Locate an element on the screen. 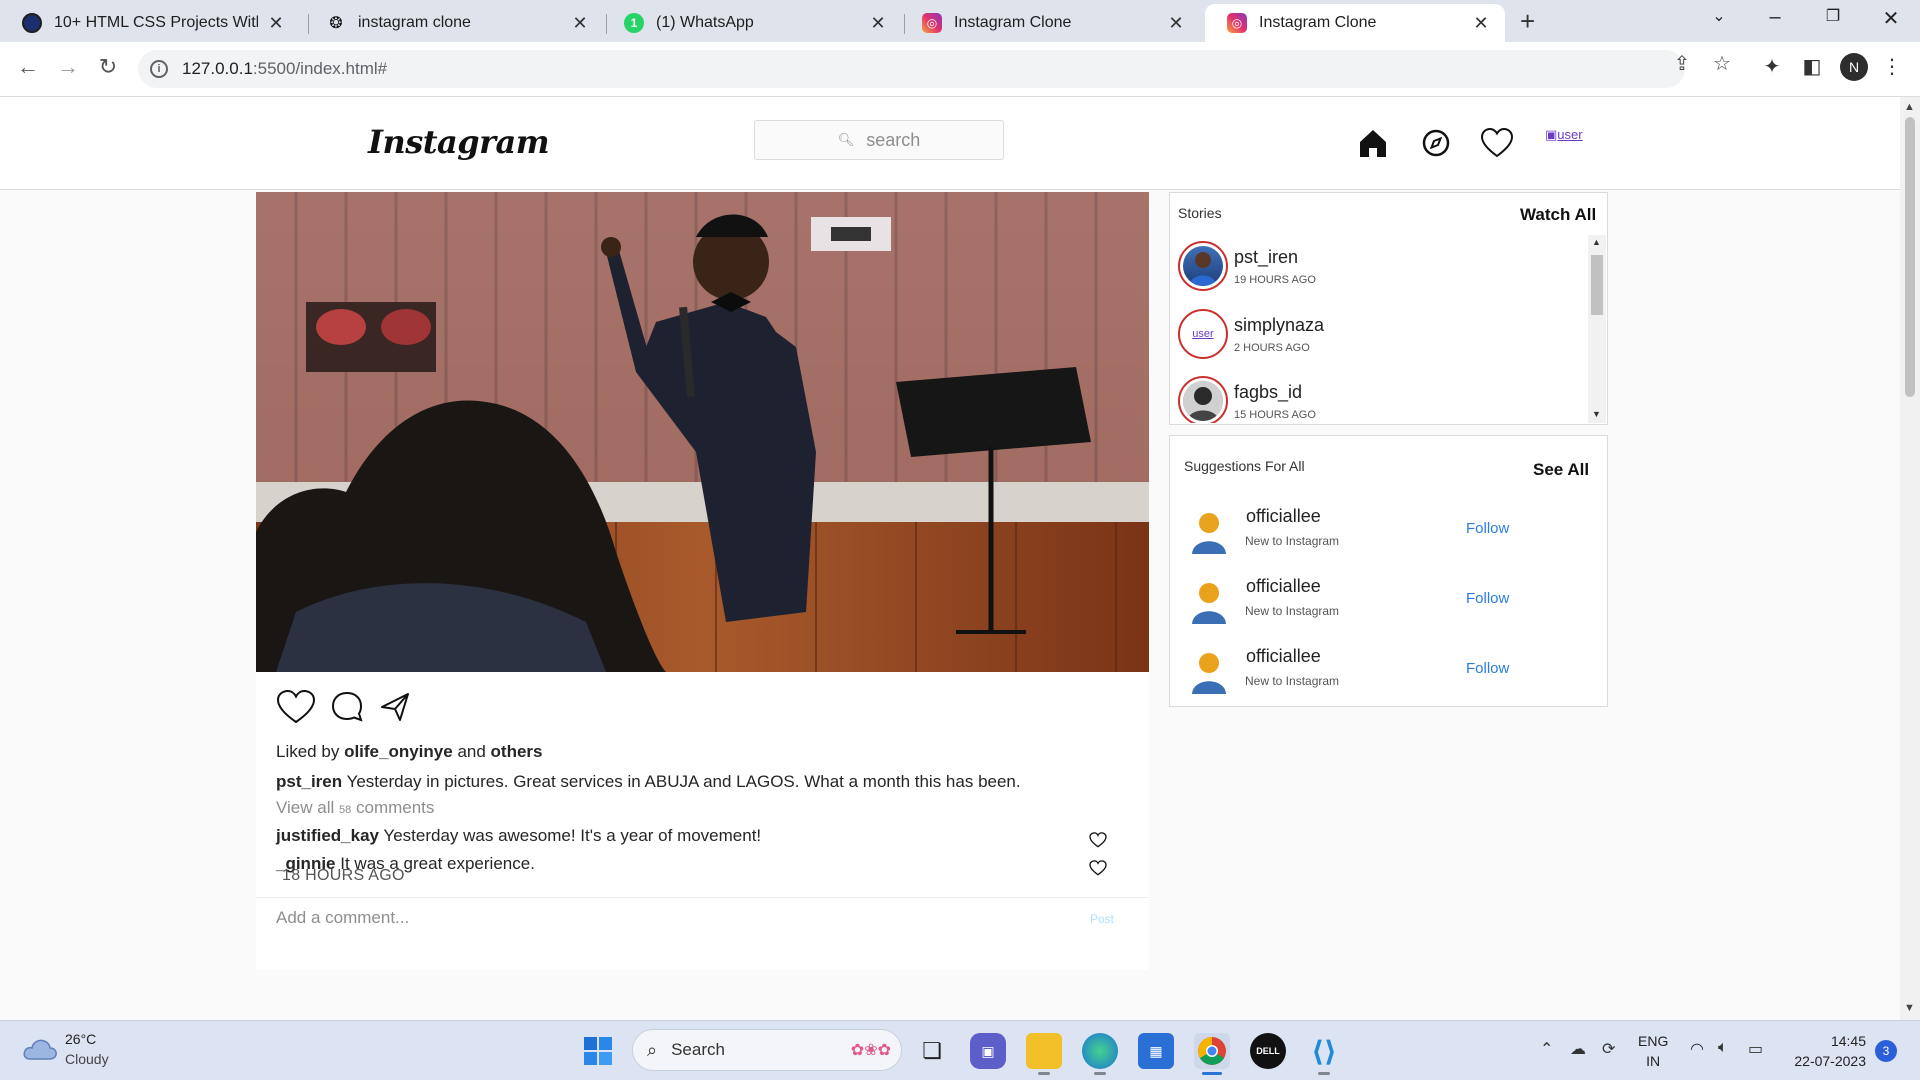 Image resolution: width=1920 pixels, height=1080 pixels. close-window-button: ✕ is located at coordinates (1891, 18).